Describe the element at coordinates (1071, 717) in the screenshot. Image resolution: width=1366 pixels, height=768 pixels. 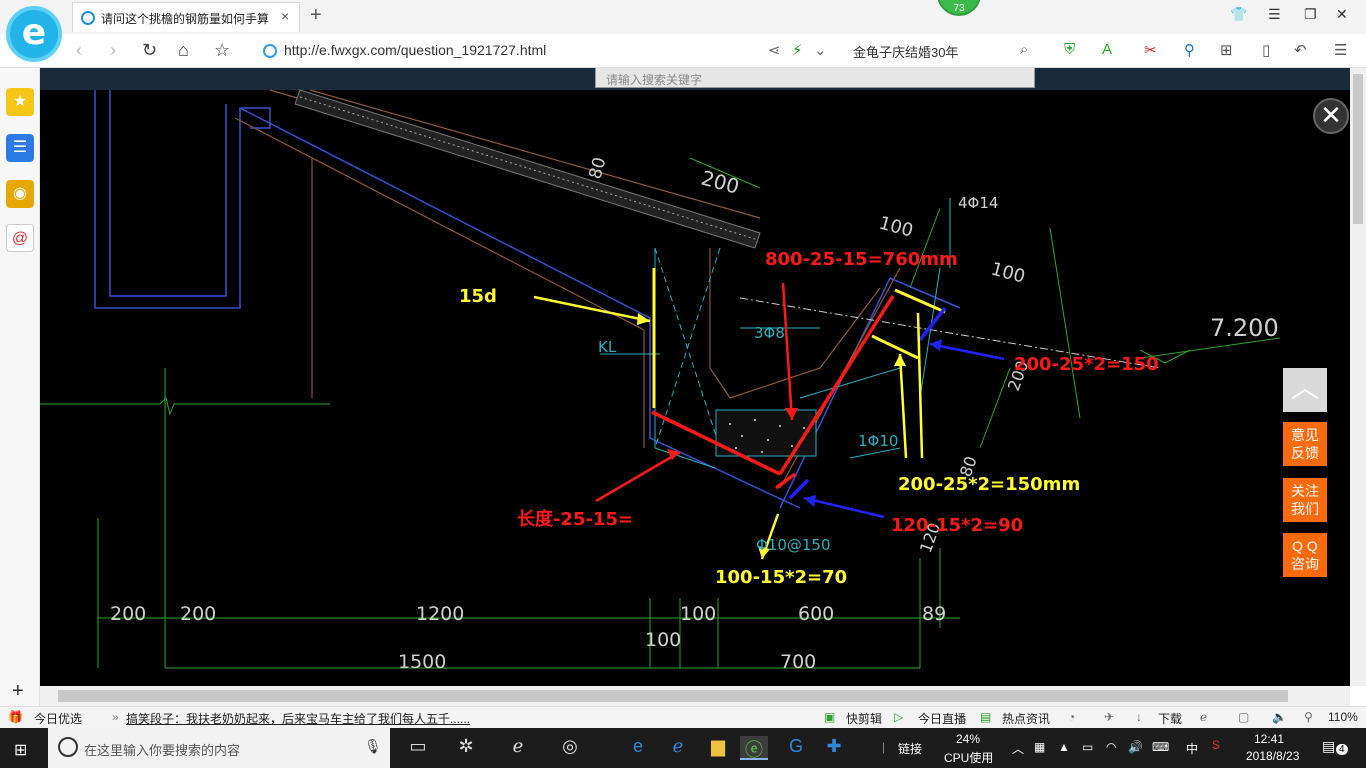
I see `speed-icon: ◔` at that location.